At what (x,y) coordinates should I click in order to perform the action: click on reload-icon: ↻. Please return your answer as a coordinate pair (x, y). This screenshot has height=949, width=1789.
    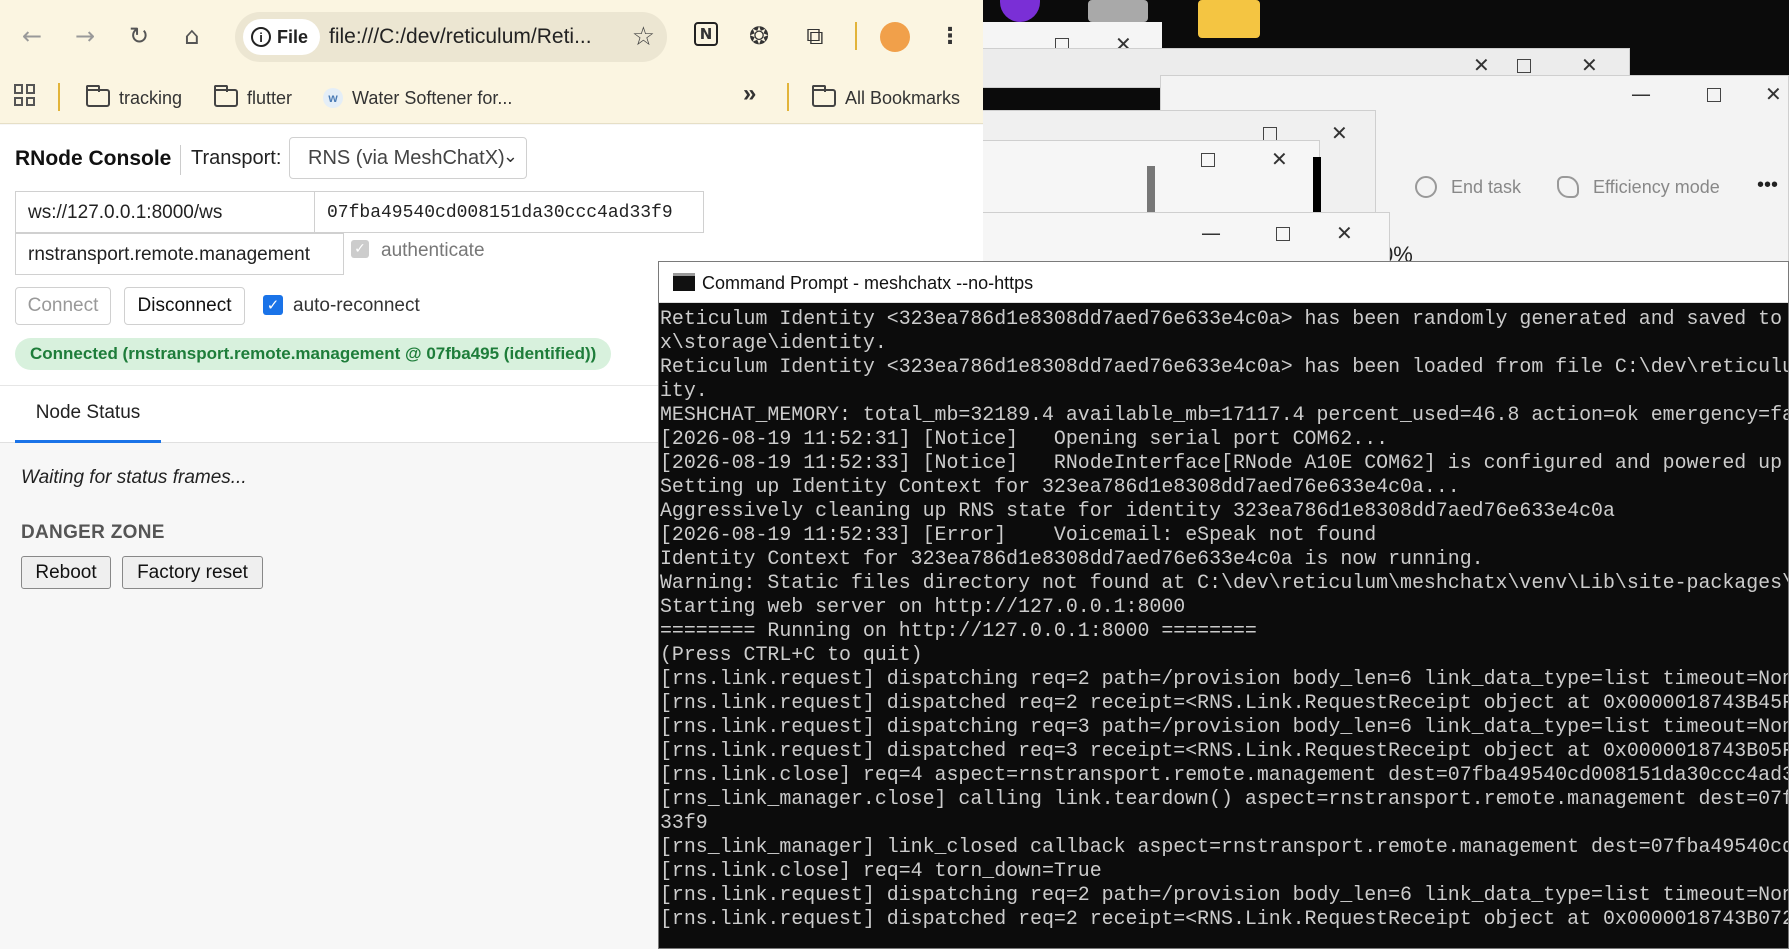
    Looking at the image, I should click on (139, 36).